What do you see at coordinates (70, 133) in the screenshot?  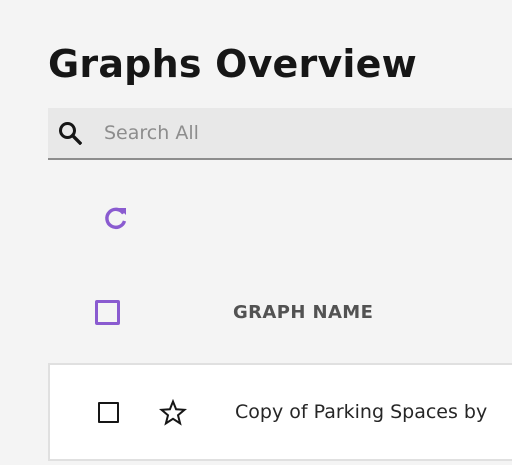 I see `search-icon` at bounding box center [70, 133].